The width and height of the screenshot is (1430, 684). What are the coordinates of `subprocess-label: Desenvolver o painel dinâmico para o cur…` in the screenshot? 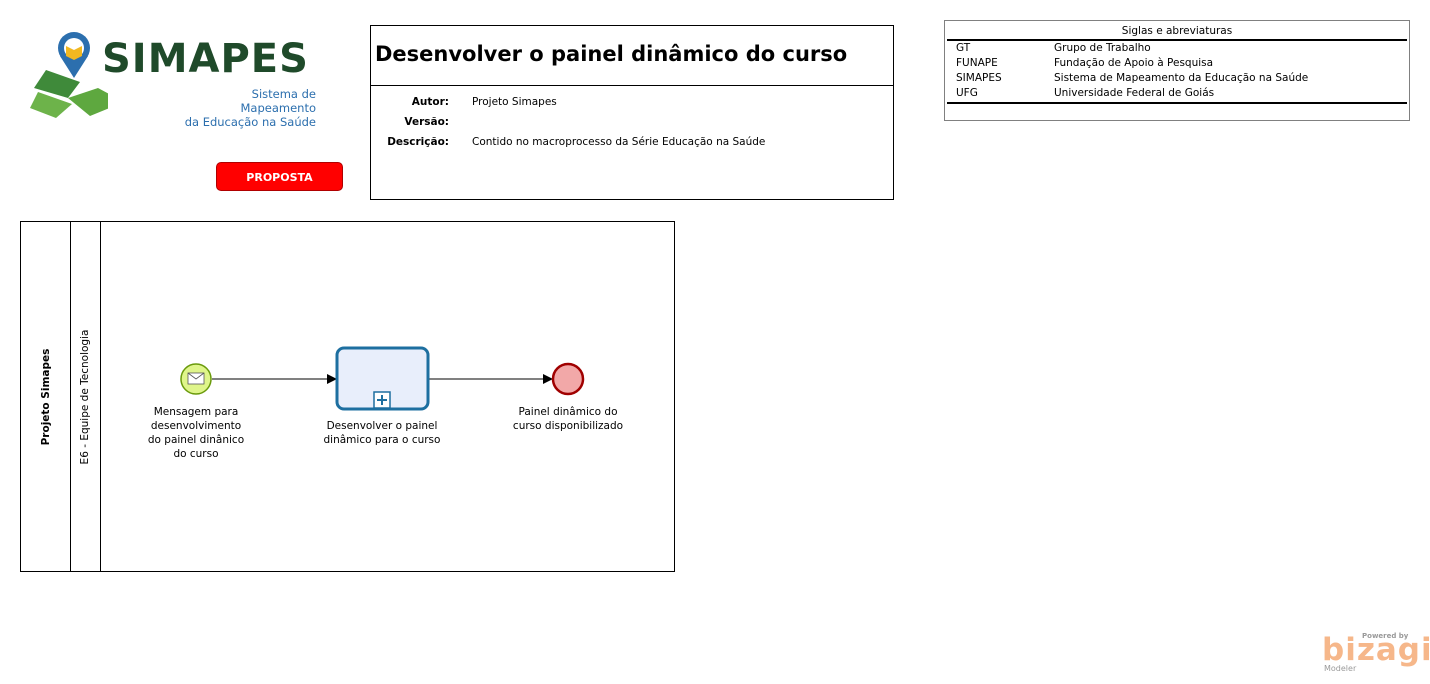 It's located at (382, 433).